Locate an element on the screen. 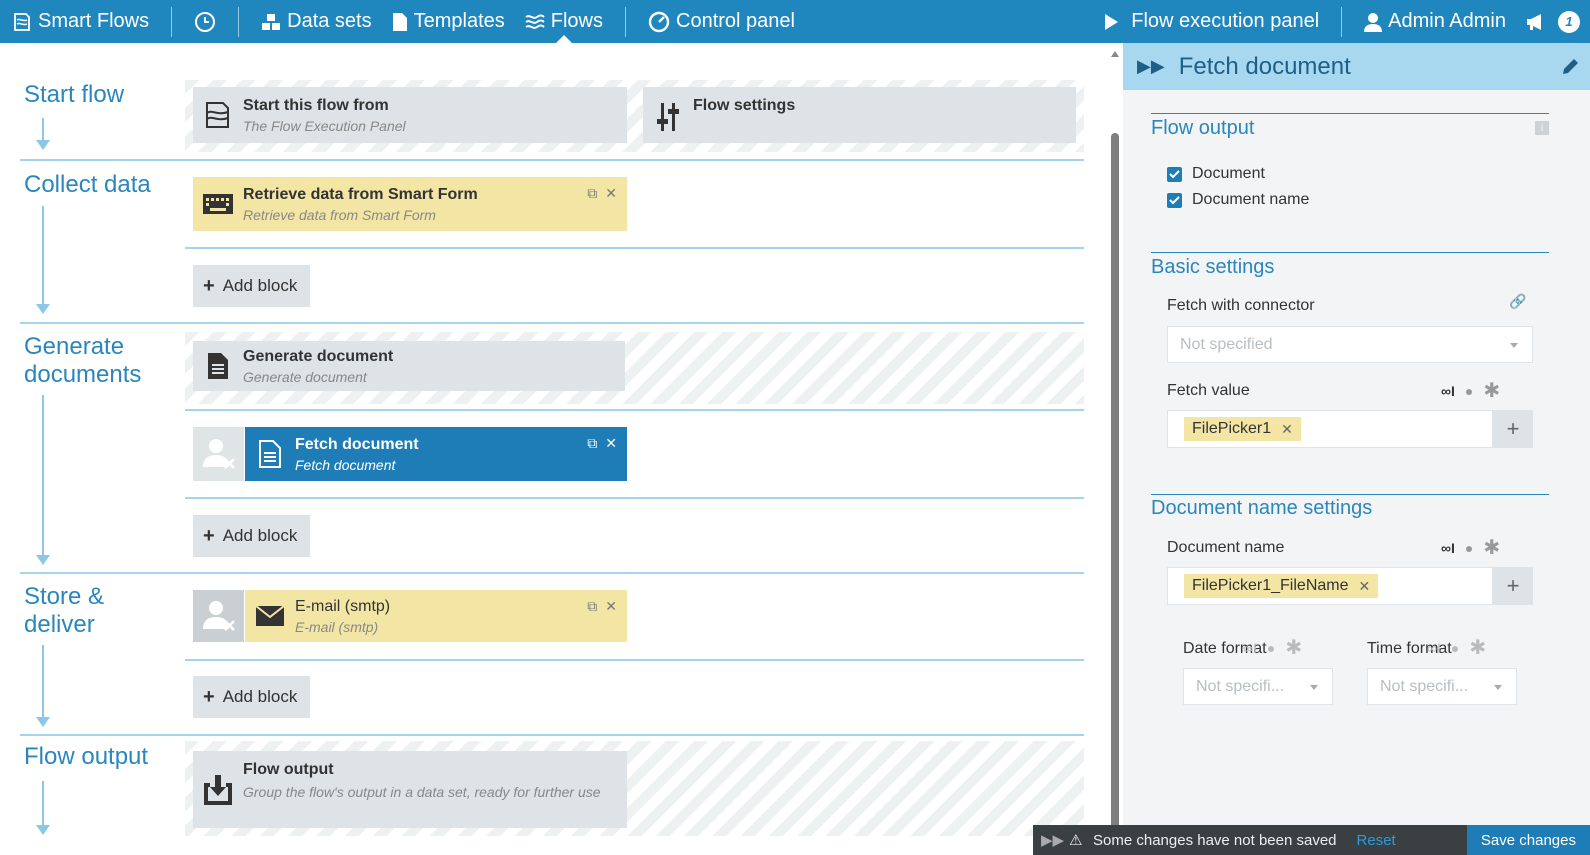 This screenshot has height=855, width=1590. fetch-value-input: FilePicker1 ✕ is located at coordinates (1330, 429).